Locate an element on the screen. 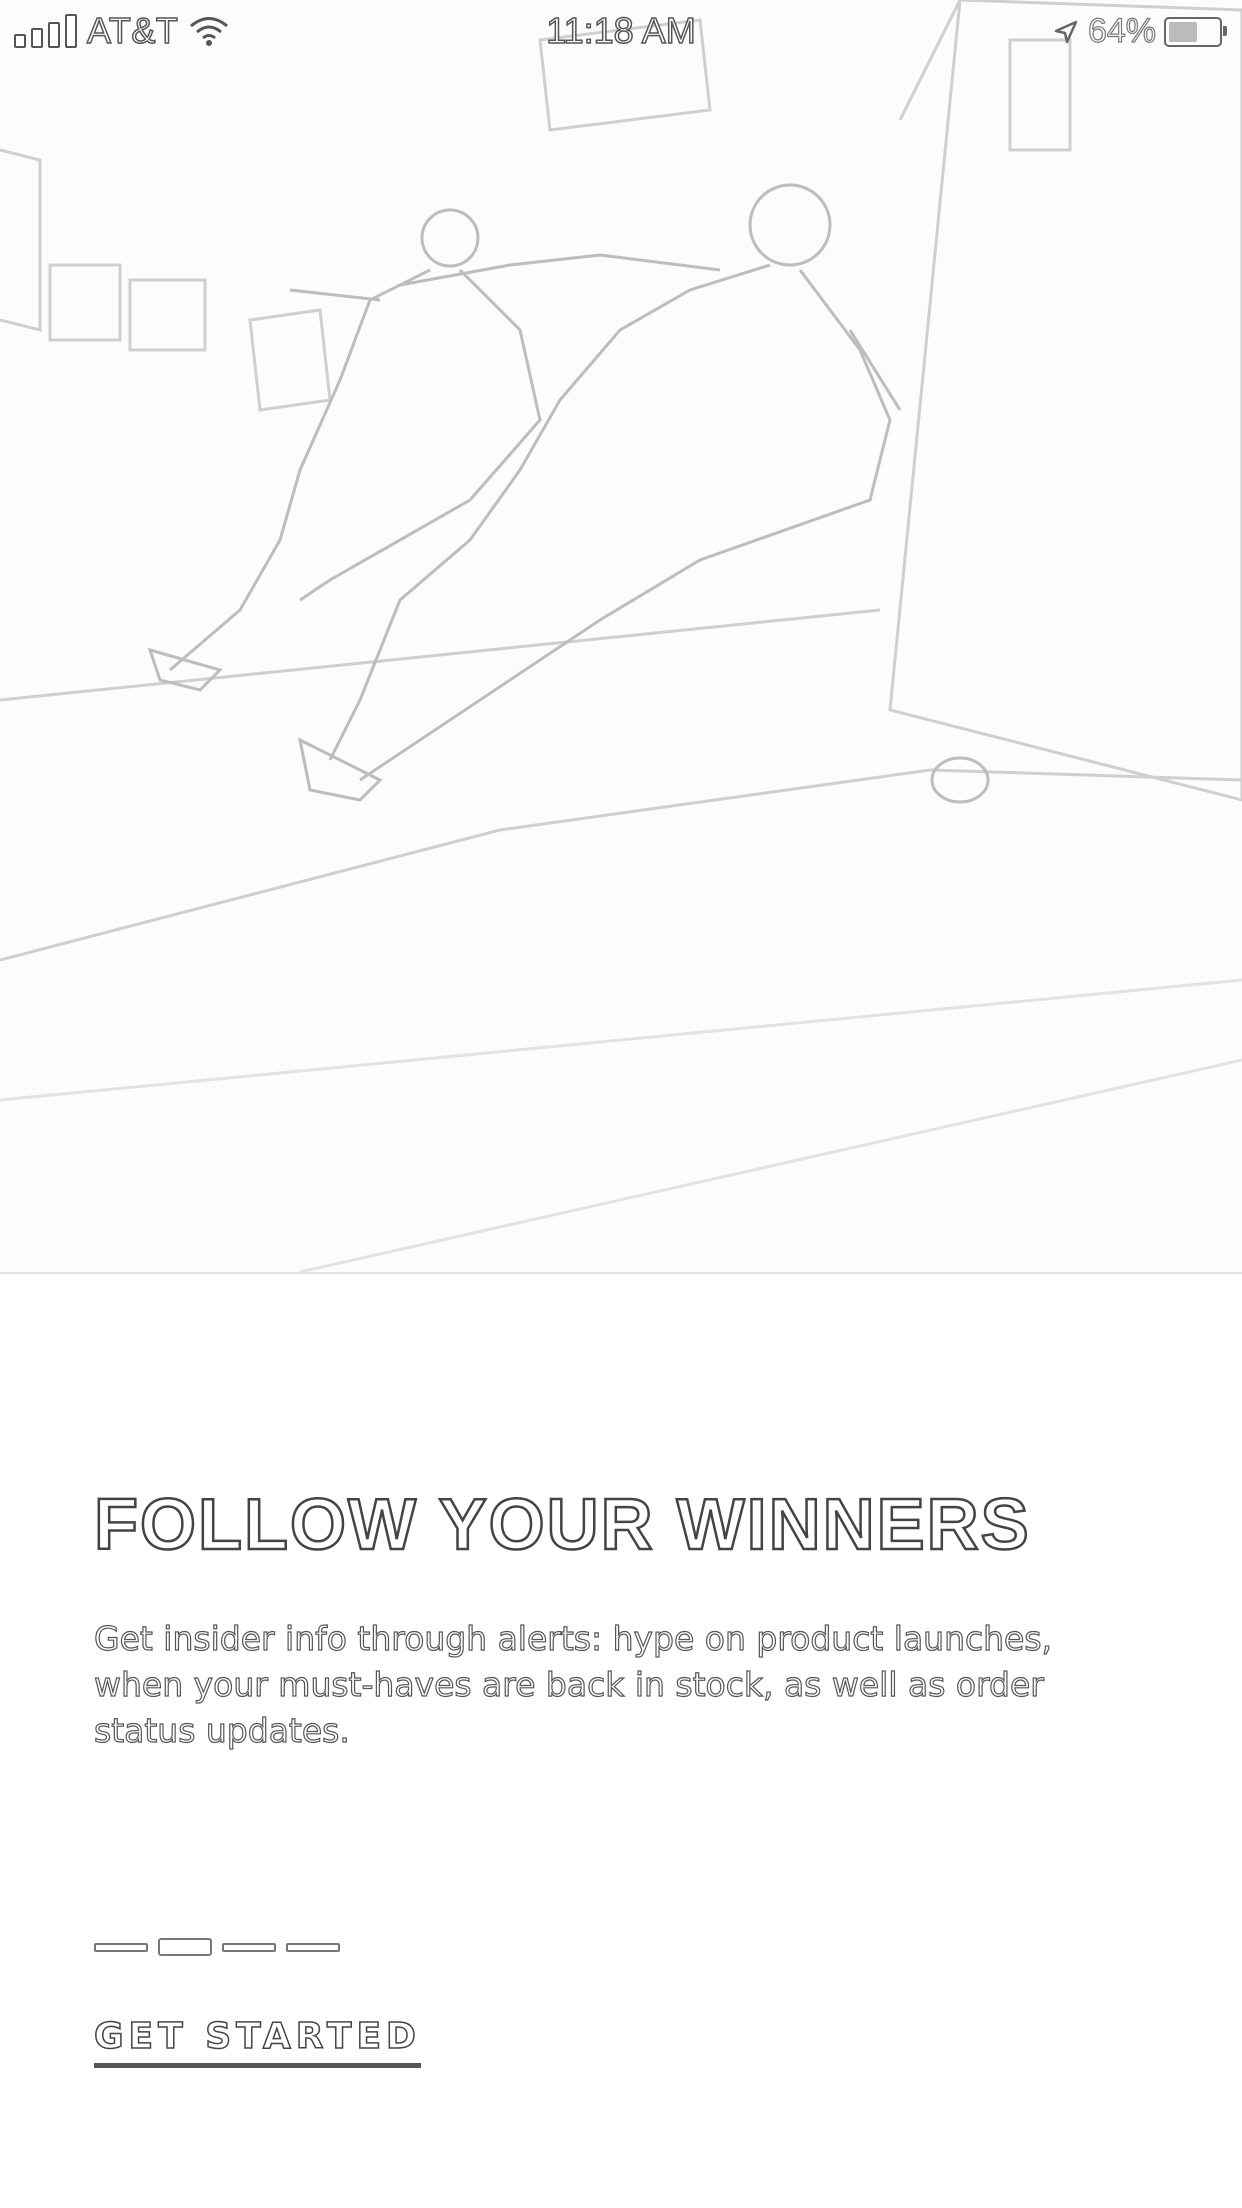 The image size is (1242, 2208). battery-fill is located at coordinates (1183, 31).